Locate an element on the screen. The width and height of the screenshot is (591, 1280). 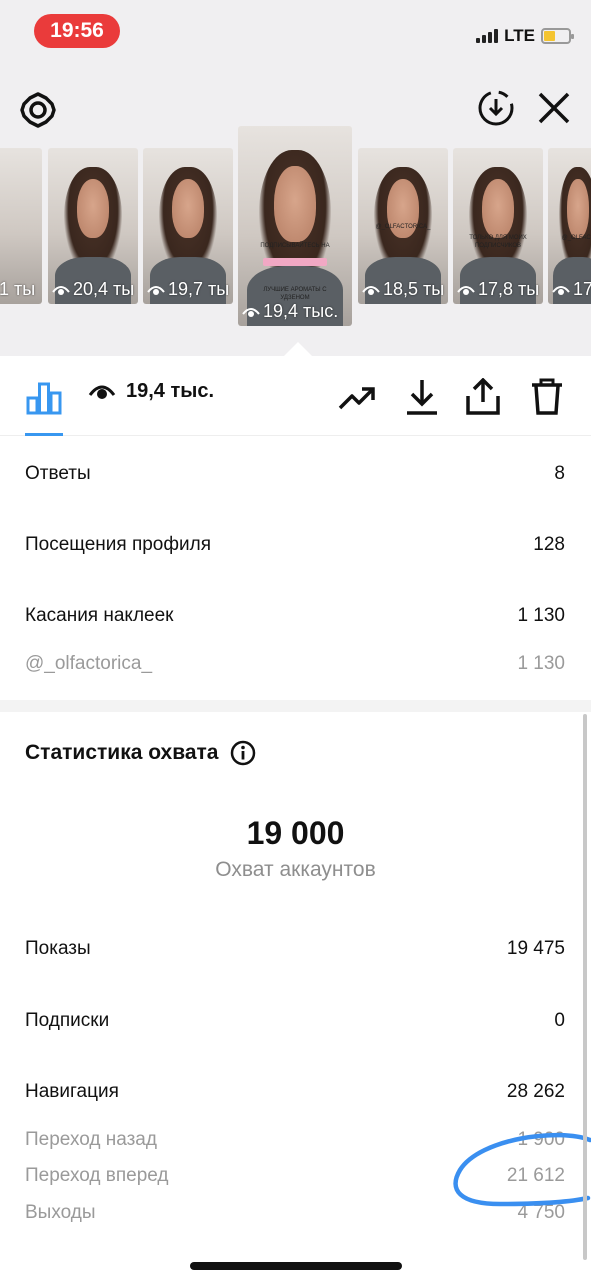
stat-label: Посещения профиля is located at coordinates (118, 544).